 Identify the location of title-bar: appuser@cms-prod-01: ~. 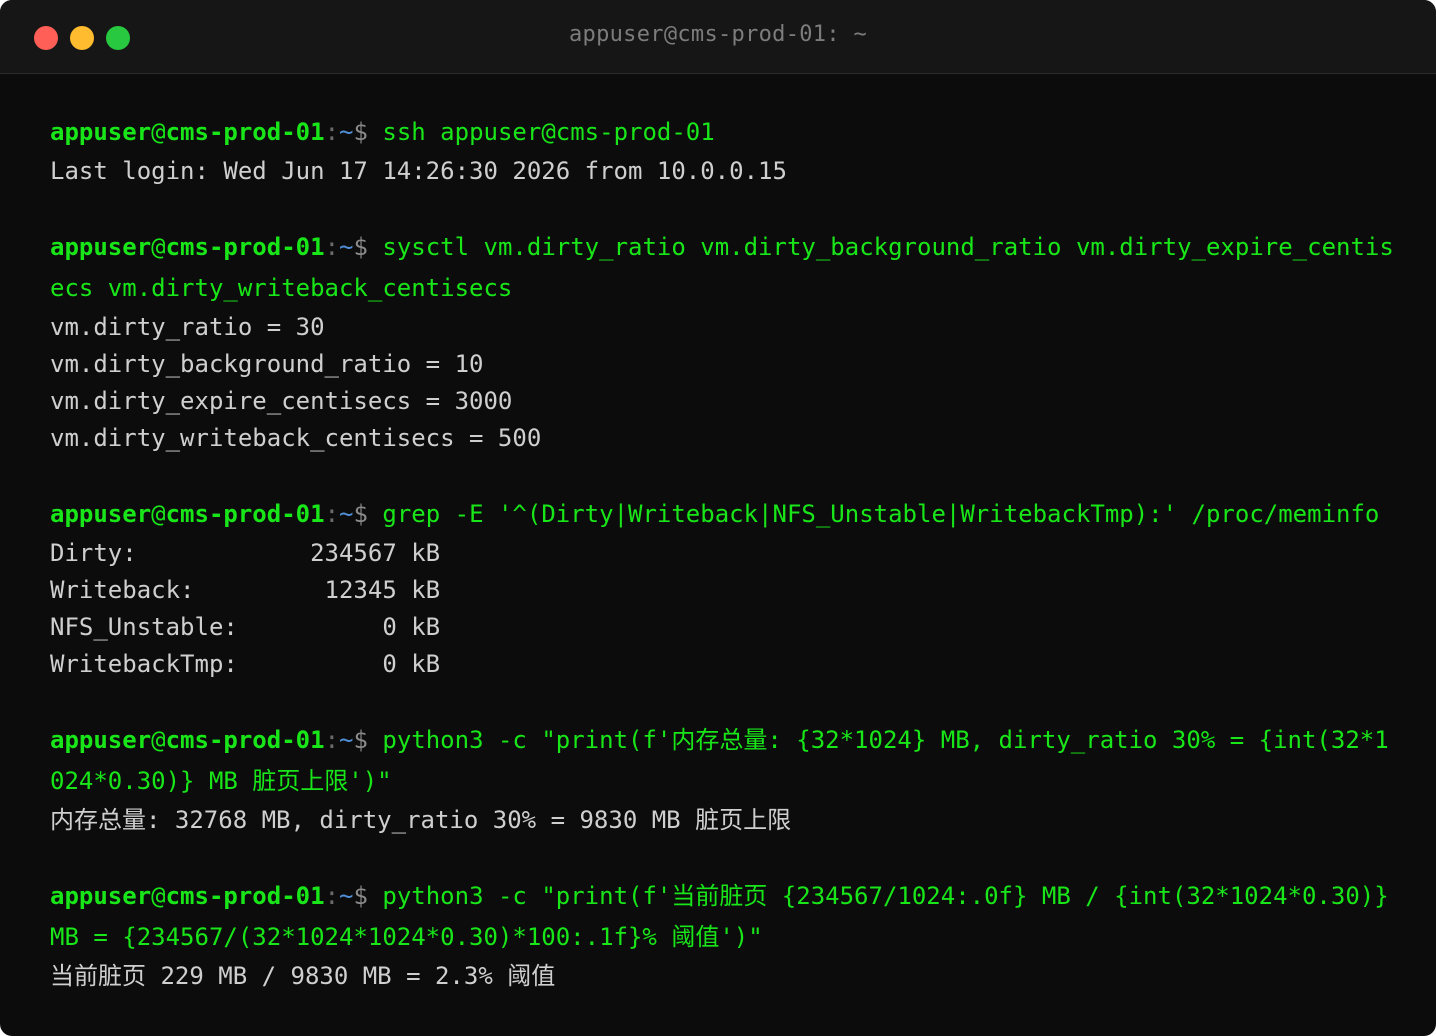
(718, 37).